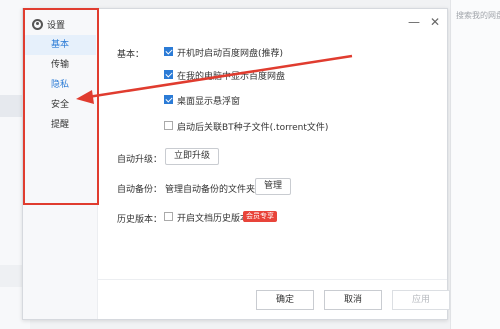 The width and height of the screenshot is (500, 329). Describe the element at coordinates (168, 51) in the screenshot. I see `option-autostart-checkbox` at that location.